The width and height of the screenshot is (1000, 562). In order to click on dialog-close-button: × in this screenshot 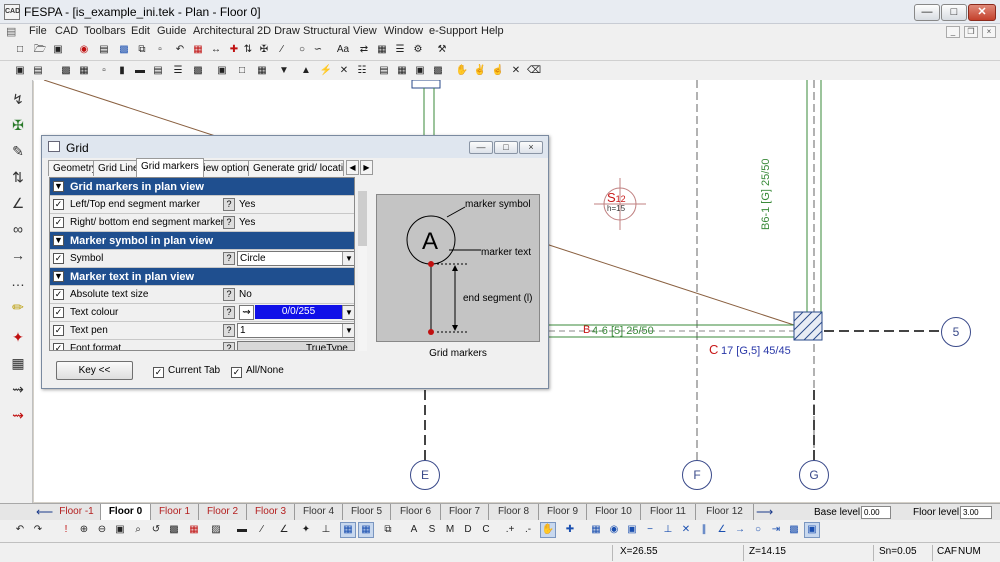, I will do `click(531, 147)`.